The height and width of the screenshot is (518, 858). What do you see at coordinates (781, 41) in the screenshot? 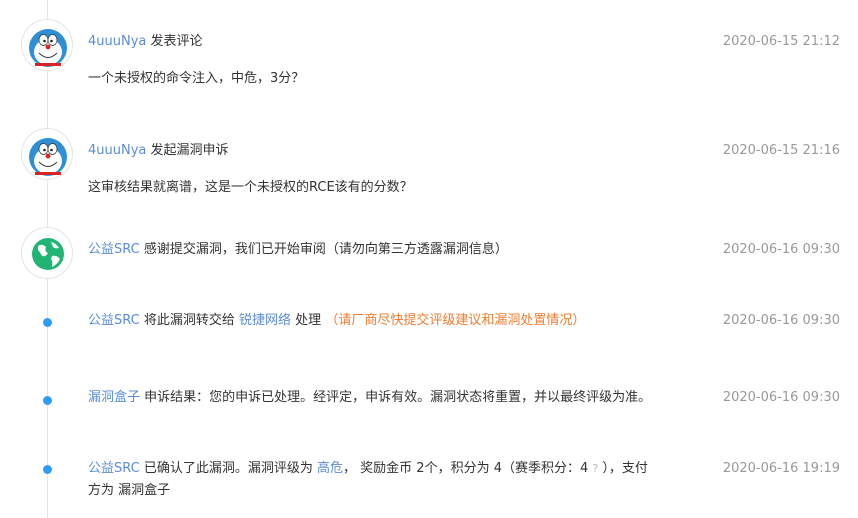
I see `entry-time: 2020-06-15 21:12` at bounding box center [781, 41].